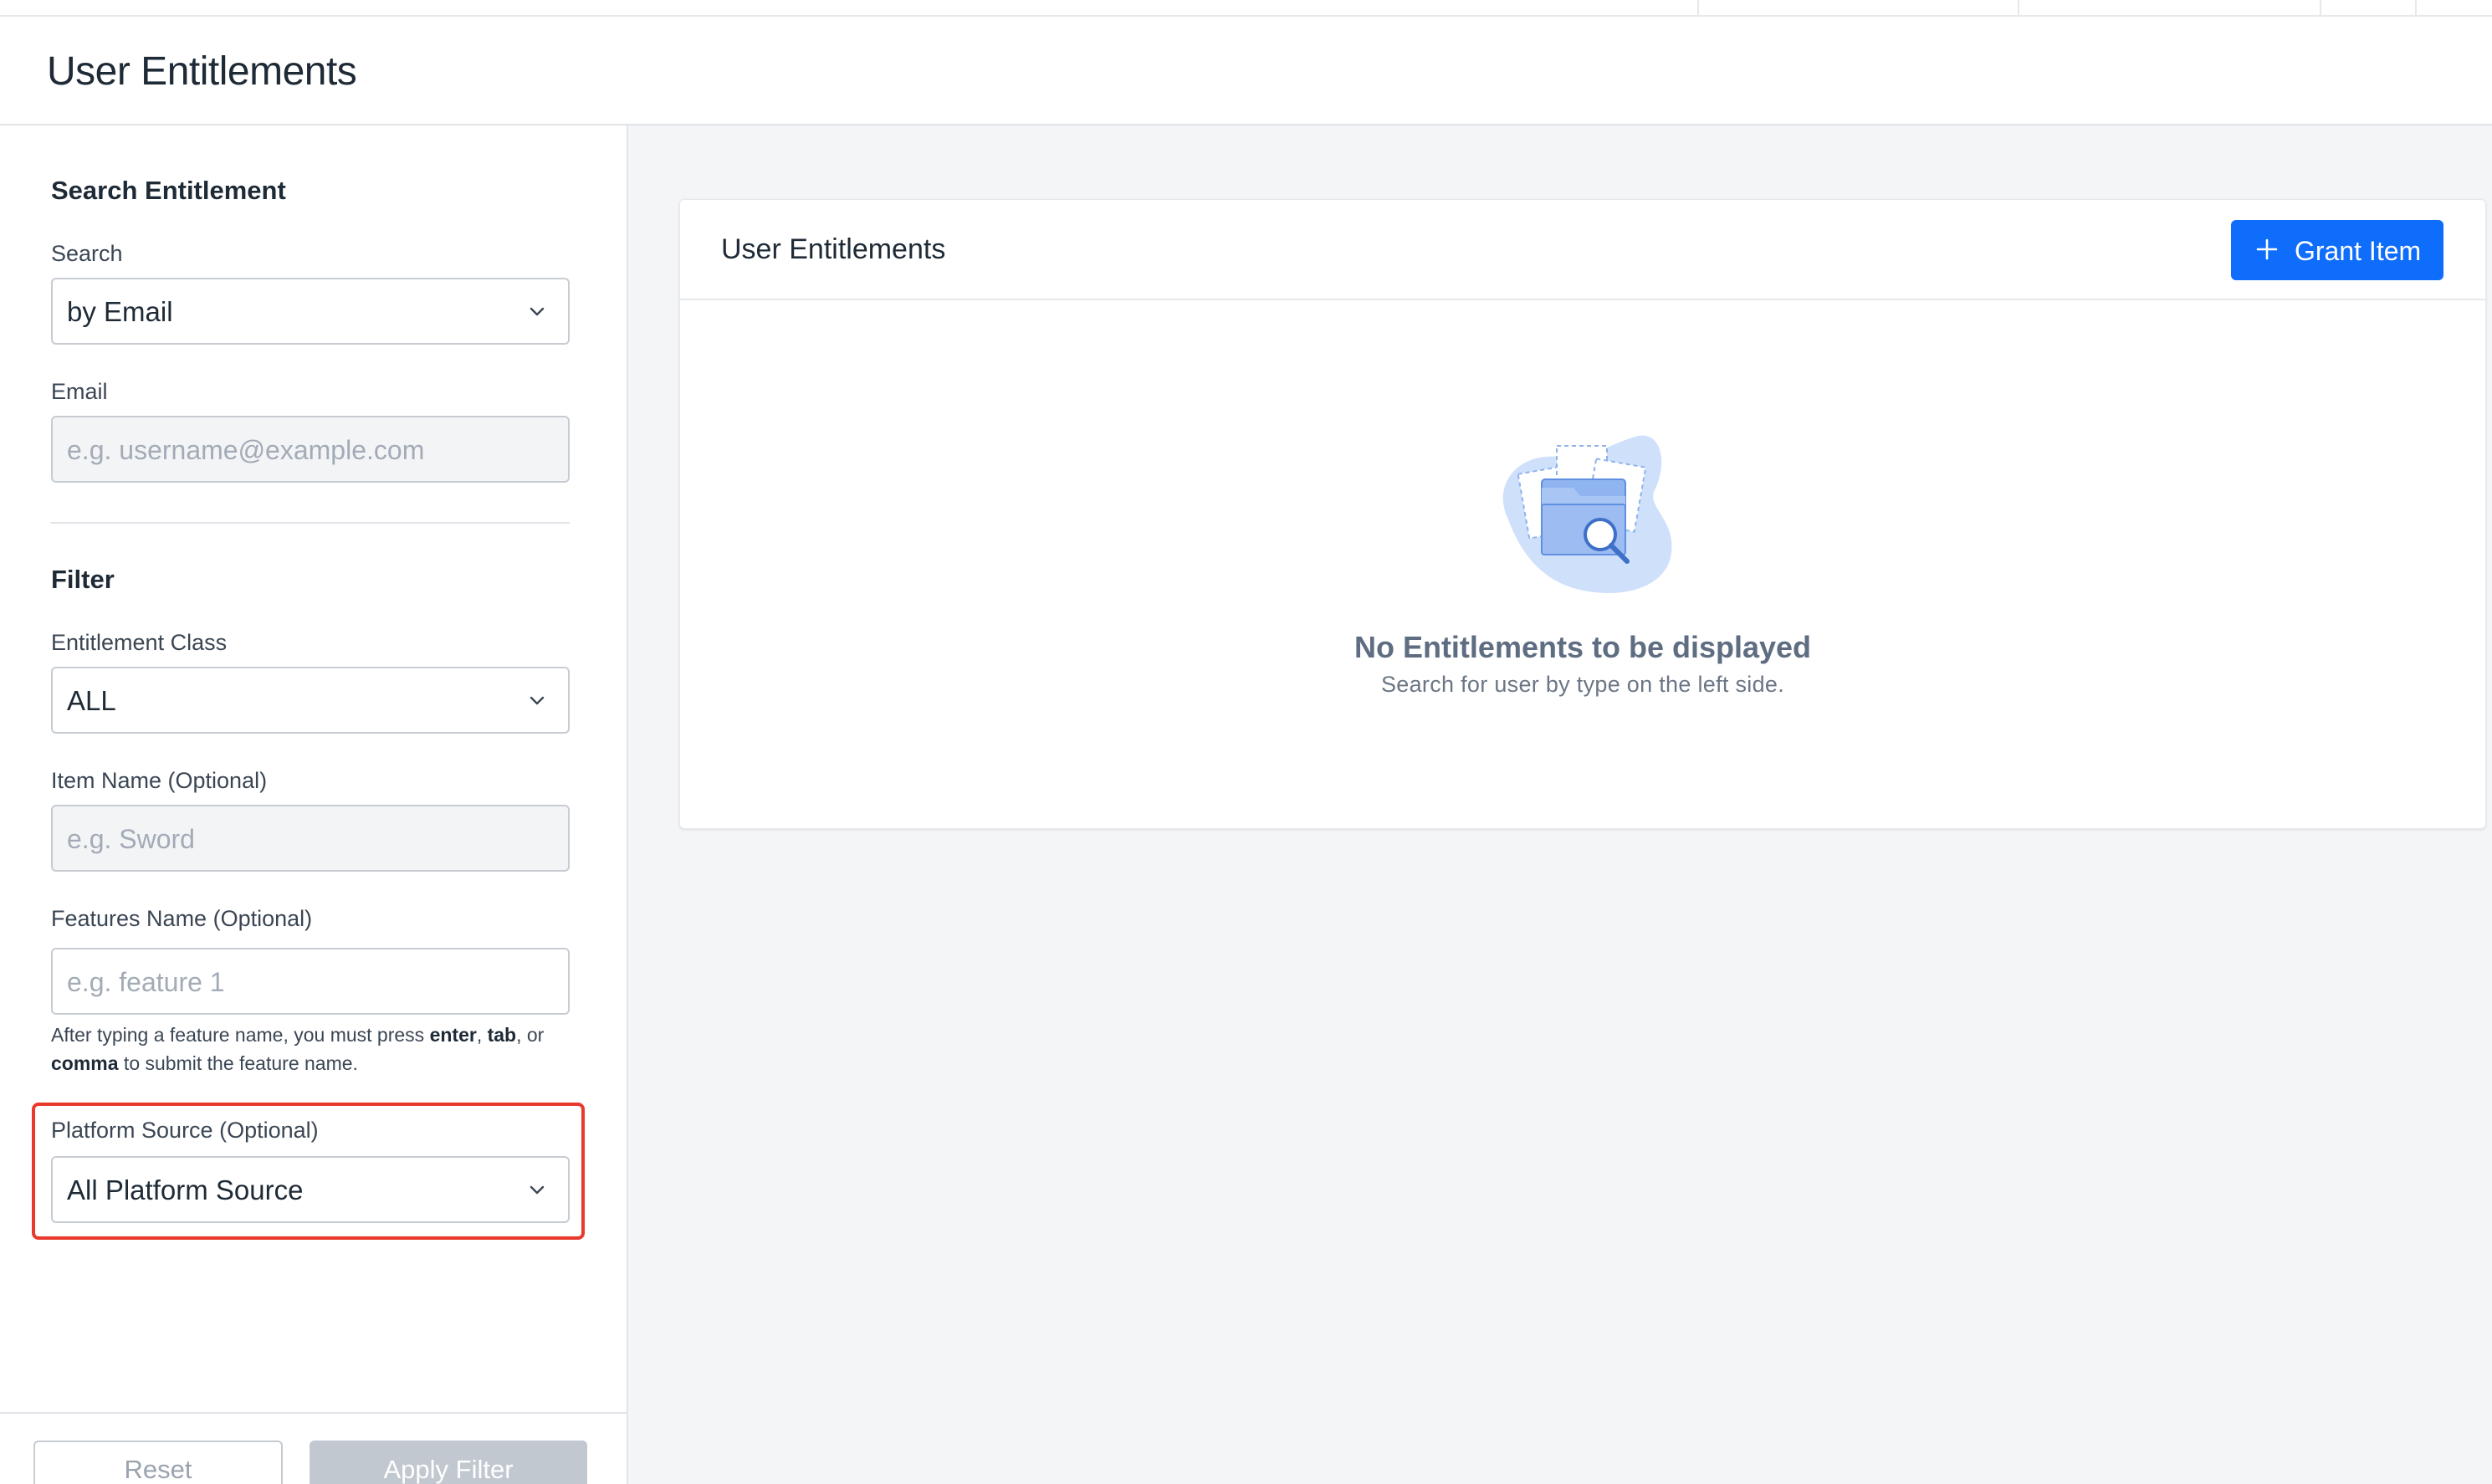  I want to click on card-header: User Entitlements Grant Item, so click(1582, 250).